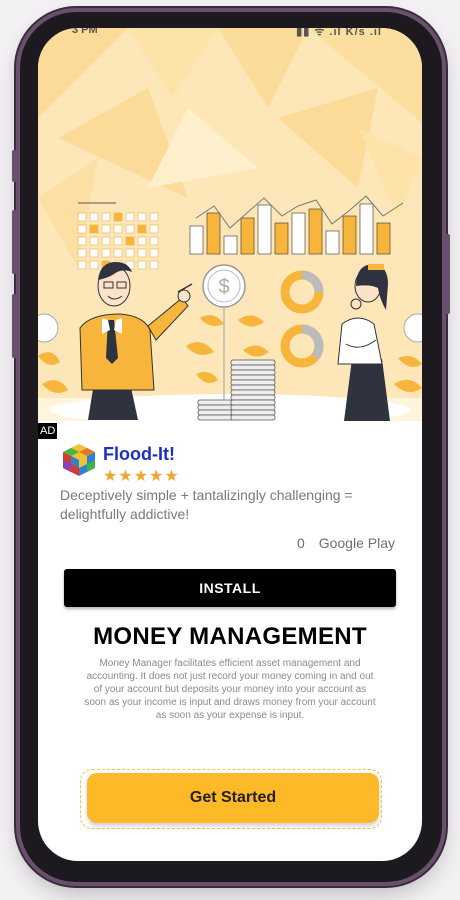 The image size is (460, 900). I want to click on page-title: MONEY MANAGEMENT, so click(230, 636).